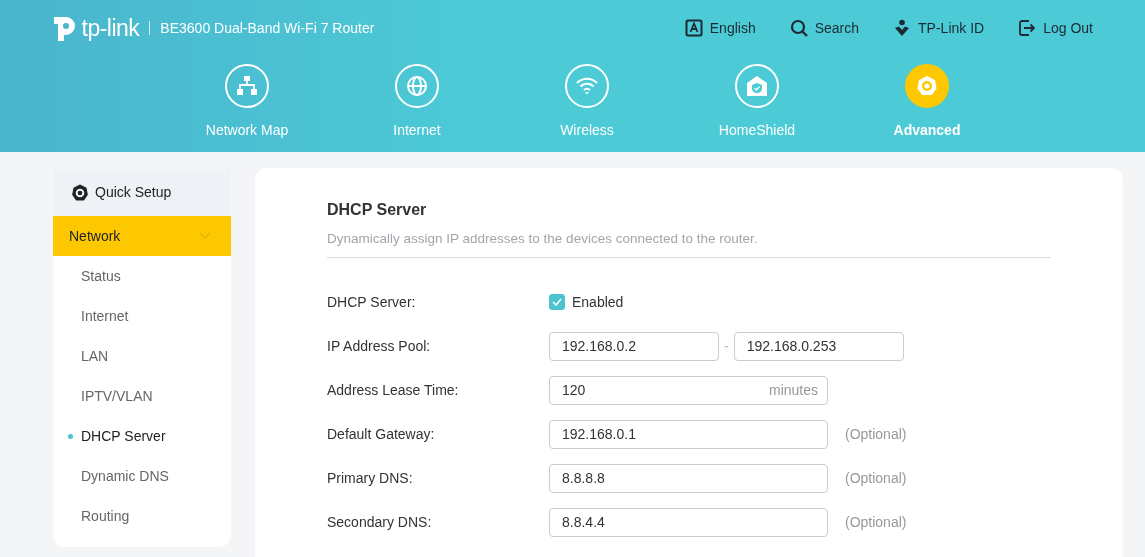 The height and width of the screenshot is (557, 1145). Describe the element at coordinates (417, 86) in the screenshot. I see `globe-icon` at that location.